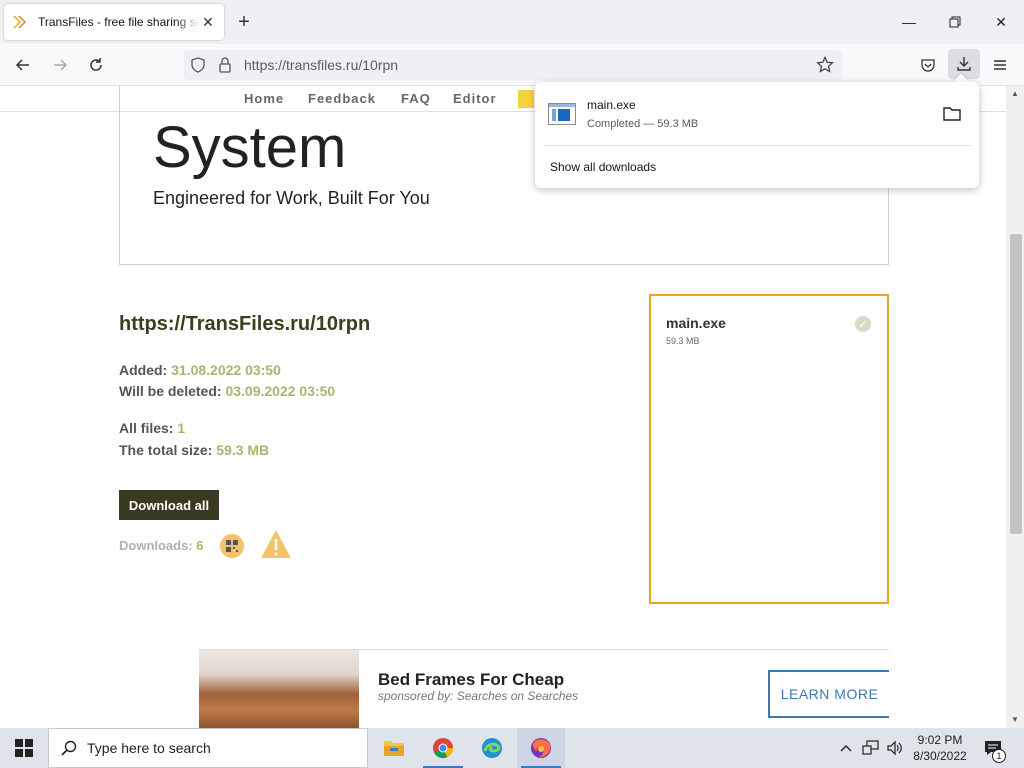 The image size is (1024, 768). I want to click on exe-file-icon, so click(562, 114).